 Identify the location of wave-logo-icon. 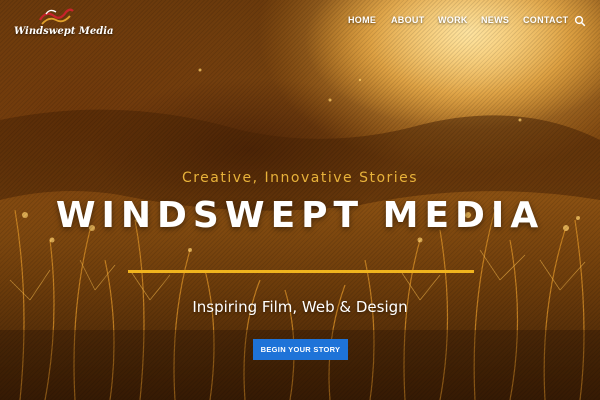
(56, 16).